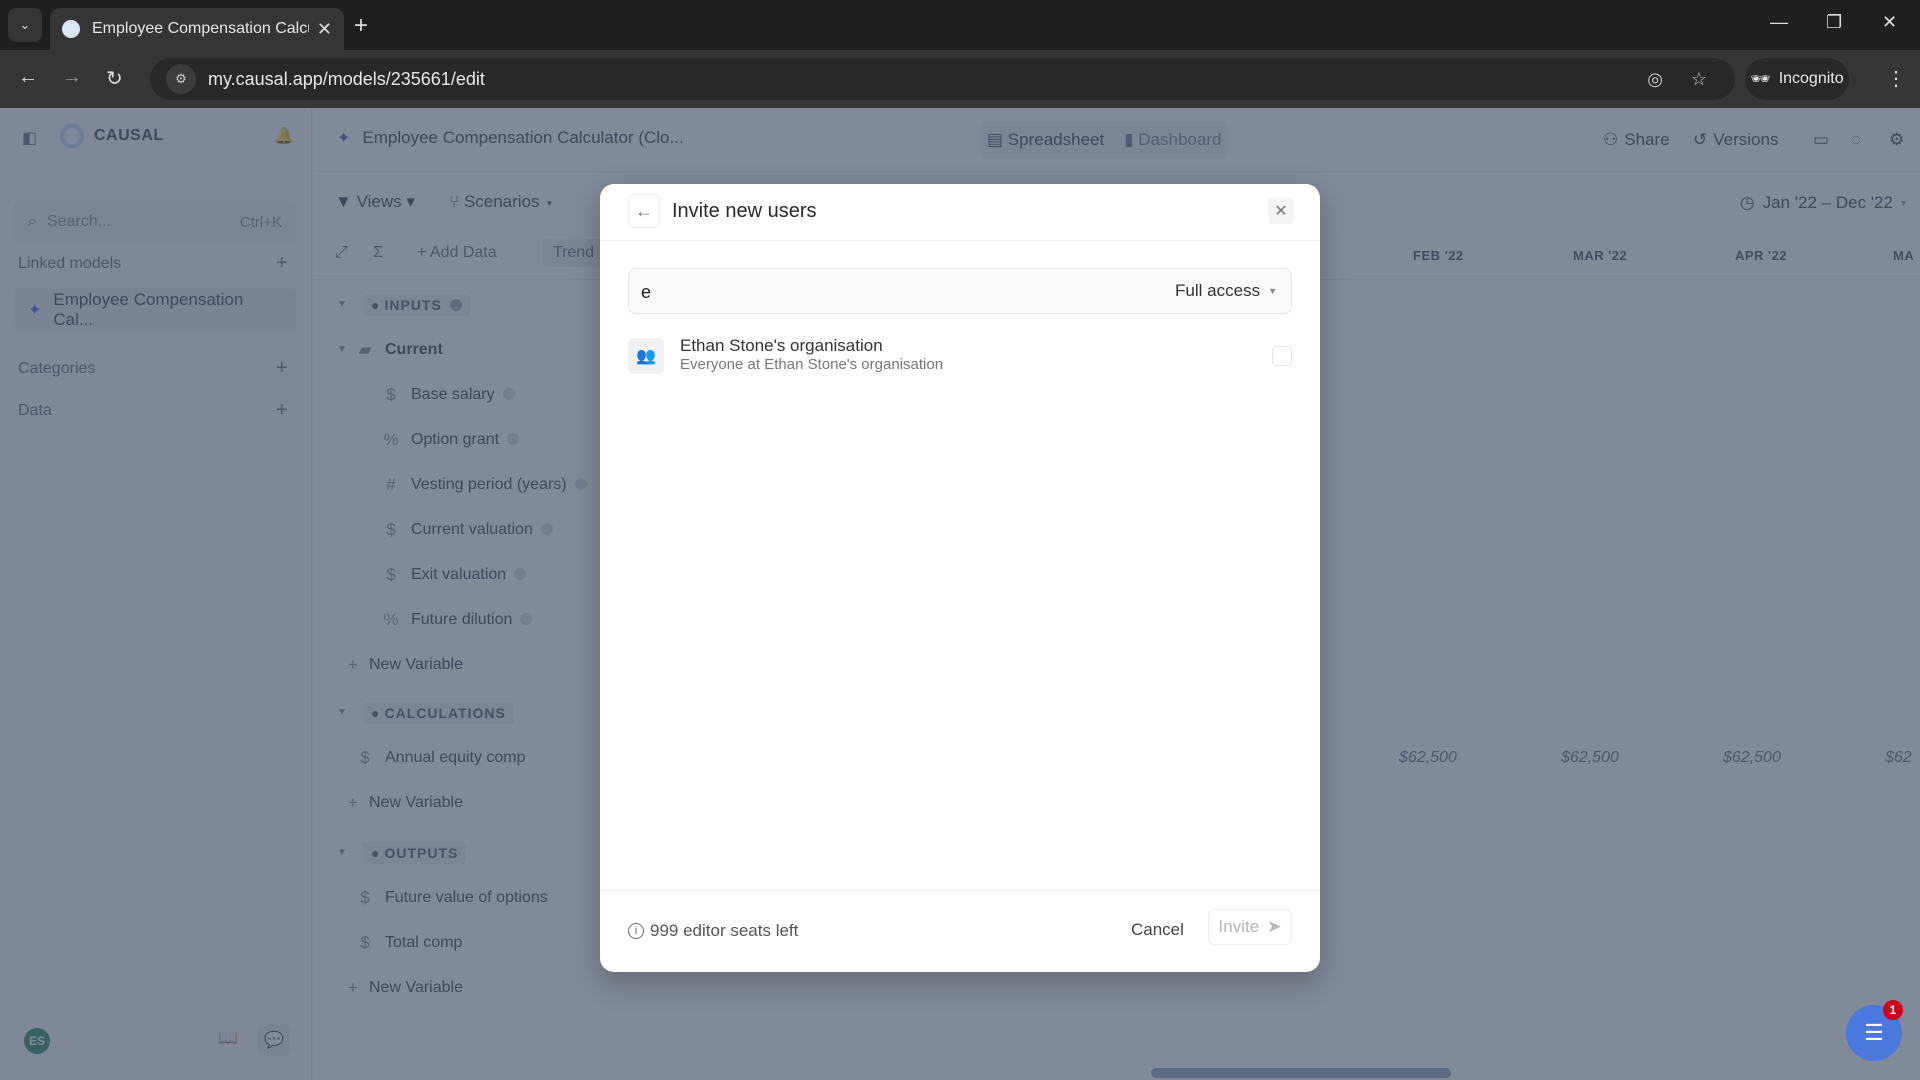 The image size is (1920, 1080). Describe the element at coordinates (324, 29) in the screenshot. I see `close-tab-icon: ✕` at that location.